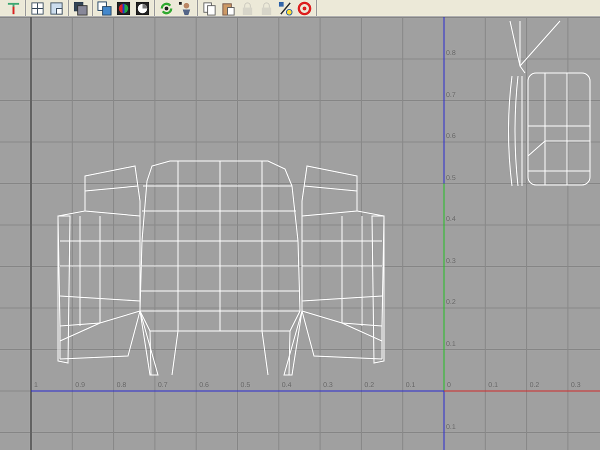  Describe the element at coordinates (285, 8) in the screenshot. I see `percent-icon` at that location.